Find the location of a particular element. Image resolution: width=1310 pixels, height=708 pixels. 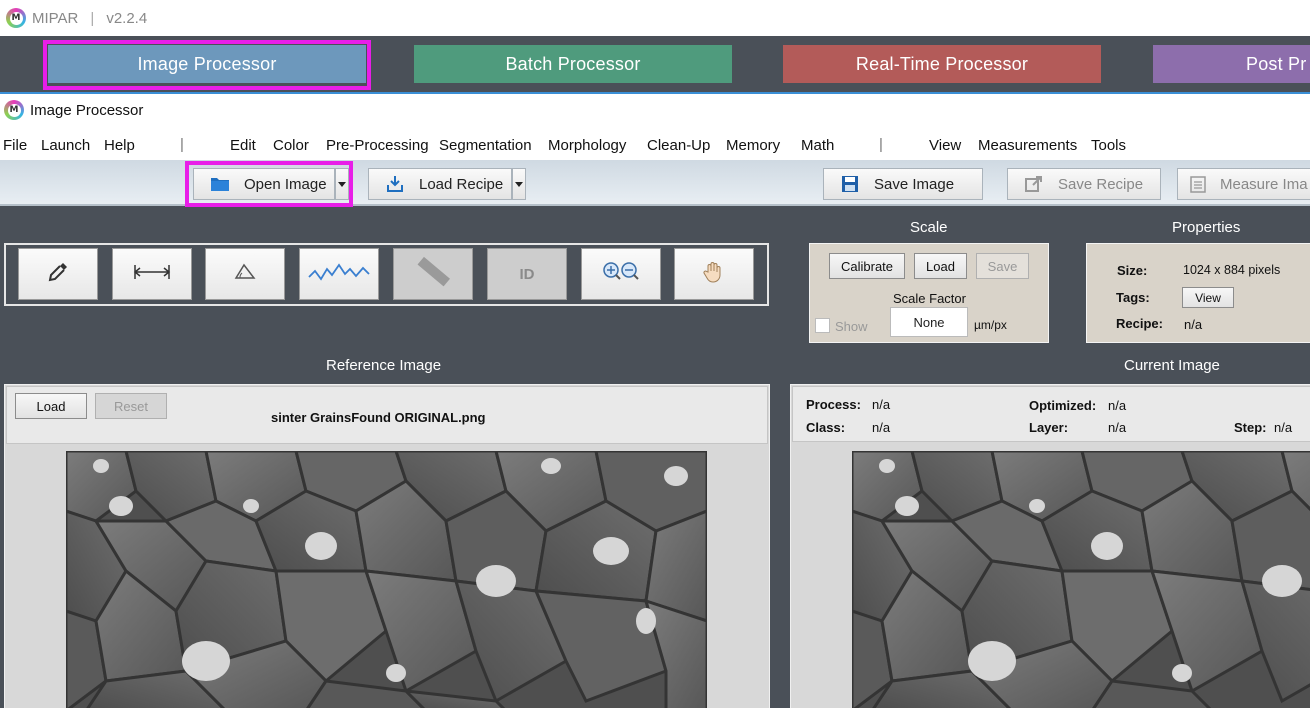

pan-tool is located at coordinates (714, 274).